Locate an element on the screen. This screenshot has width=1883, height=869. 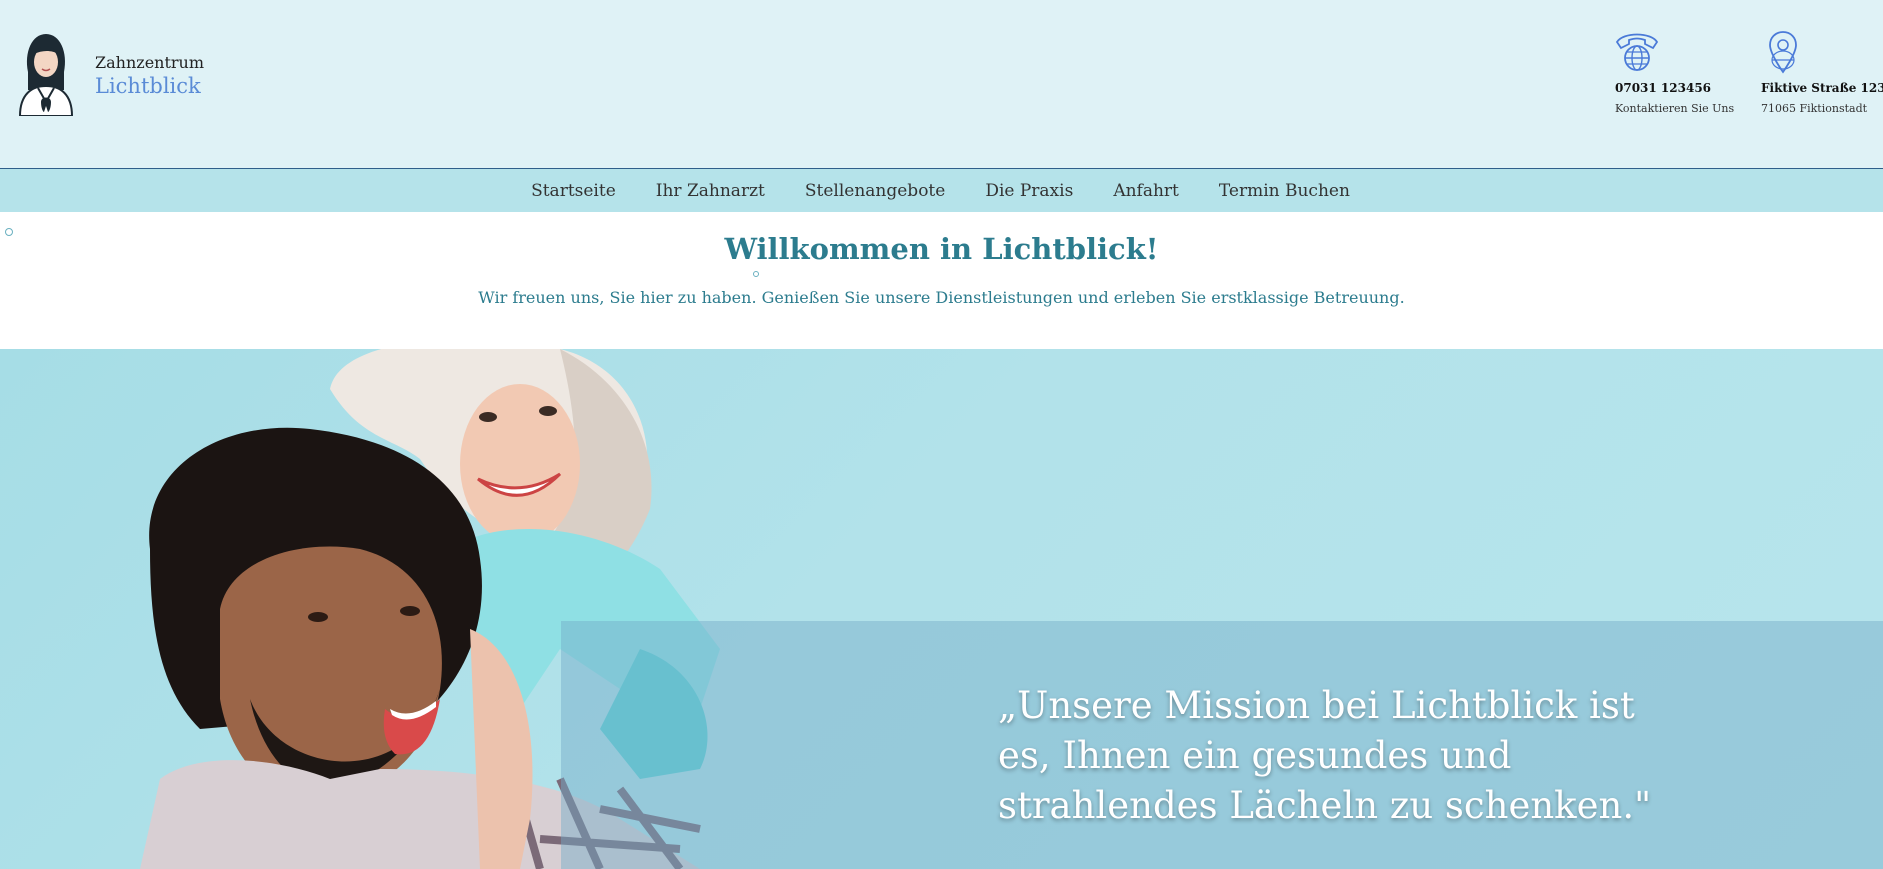
nav-item-ihr-zahnarzt: Ihr Zahnarzt is located at coordinates (710, 191).